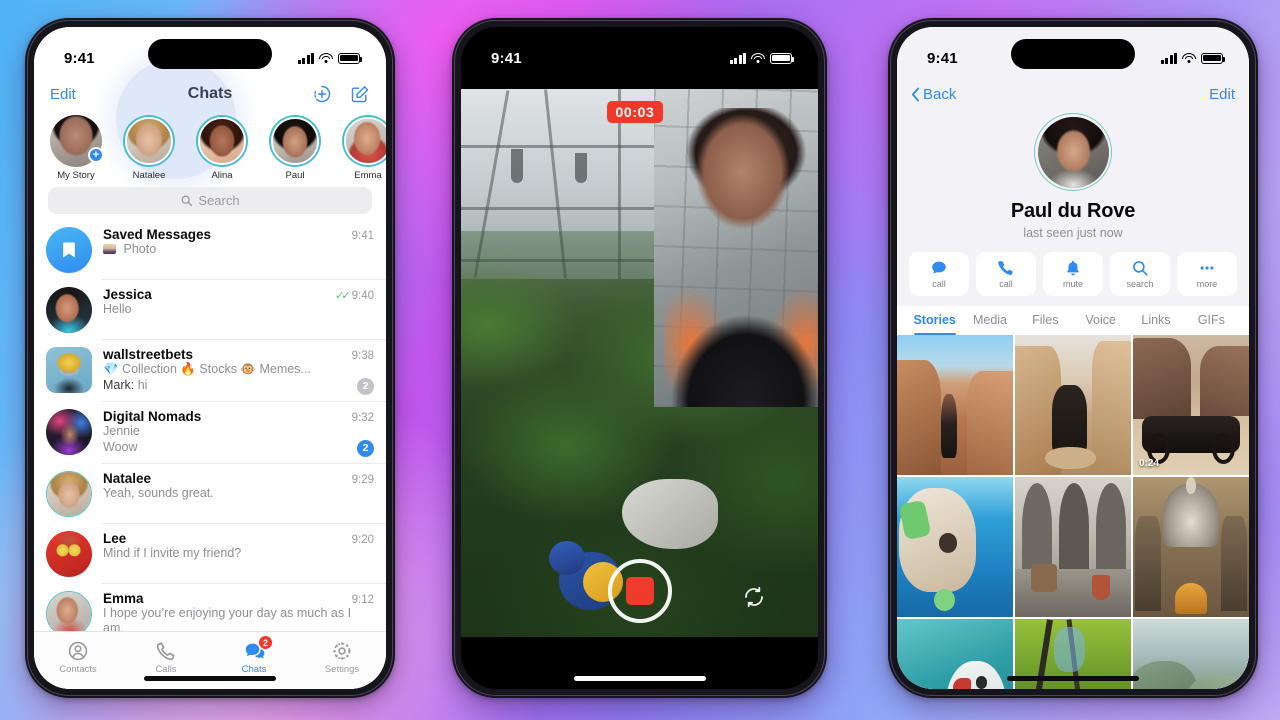 The image size is (1280, 720). What do you see at coordinates (754, 597) in the screenshot?
I see `flip-camera-icon` at bounding box center [754, 597].